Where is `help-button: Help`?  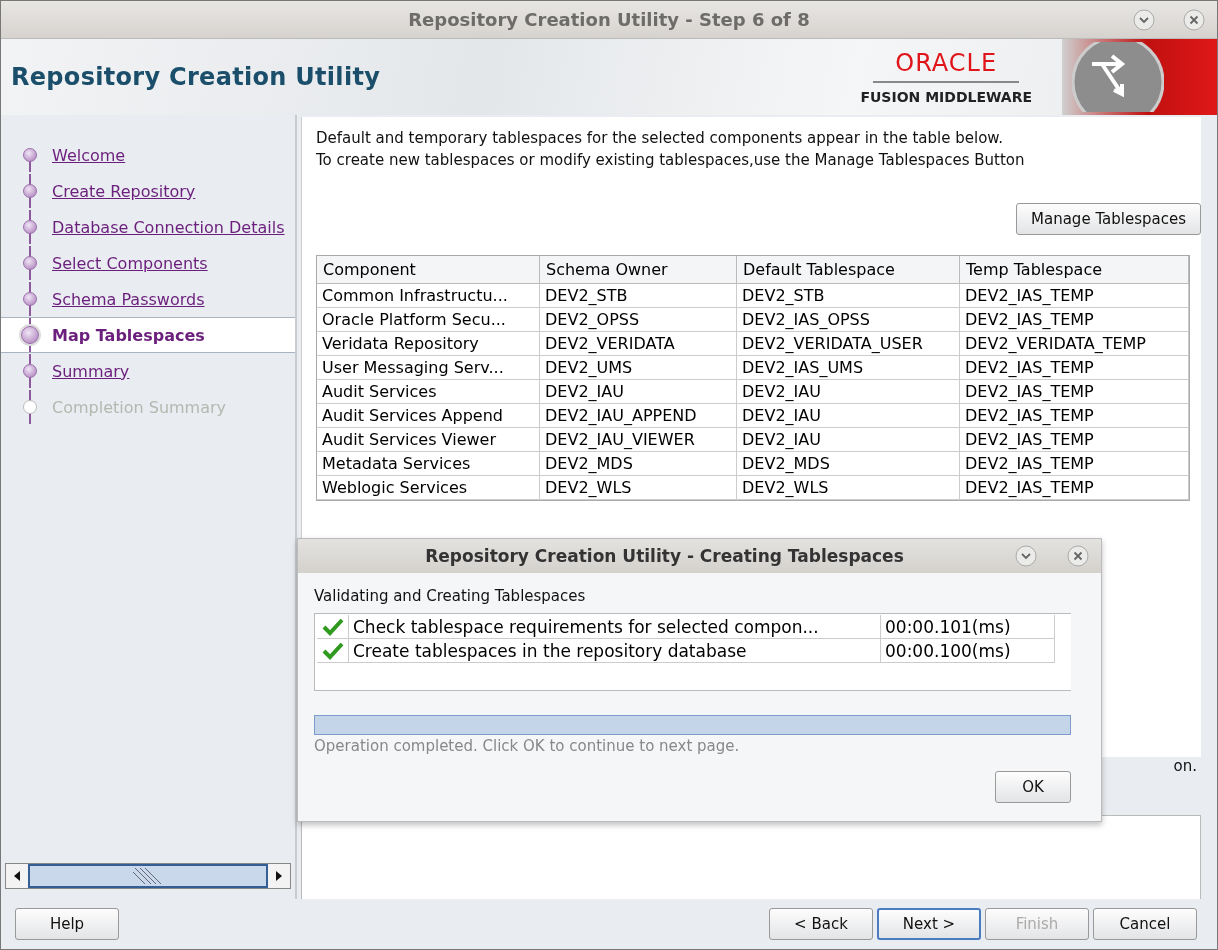
help-button: Help is located at coordinates (67, 924).